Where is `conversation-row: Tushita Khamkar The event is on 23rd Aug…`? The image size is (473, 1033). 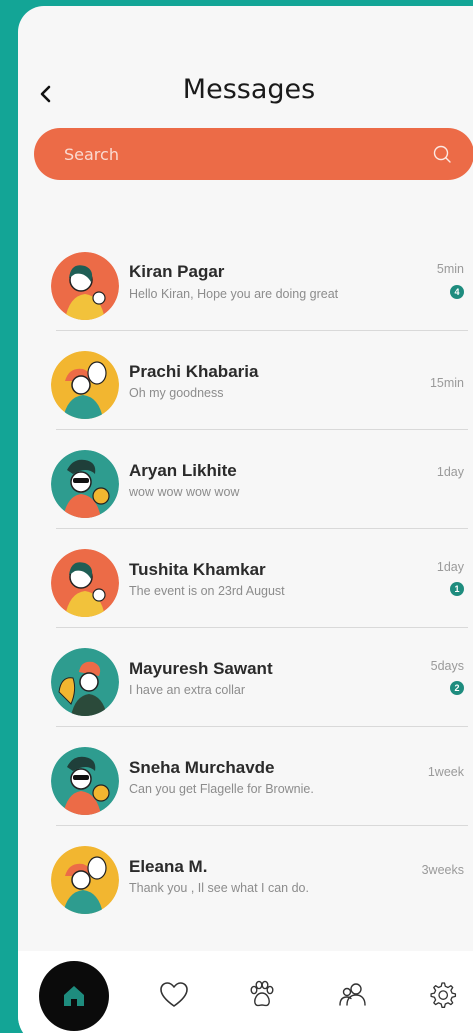
conversation-row: Tushita Khamkar The event is on 23rd Aug… is located at coordinates (245, 578).